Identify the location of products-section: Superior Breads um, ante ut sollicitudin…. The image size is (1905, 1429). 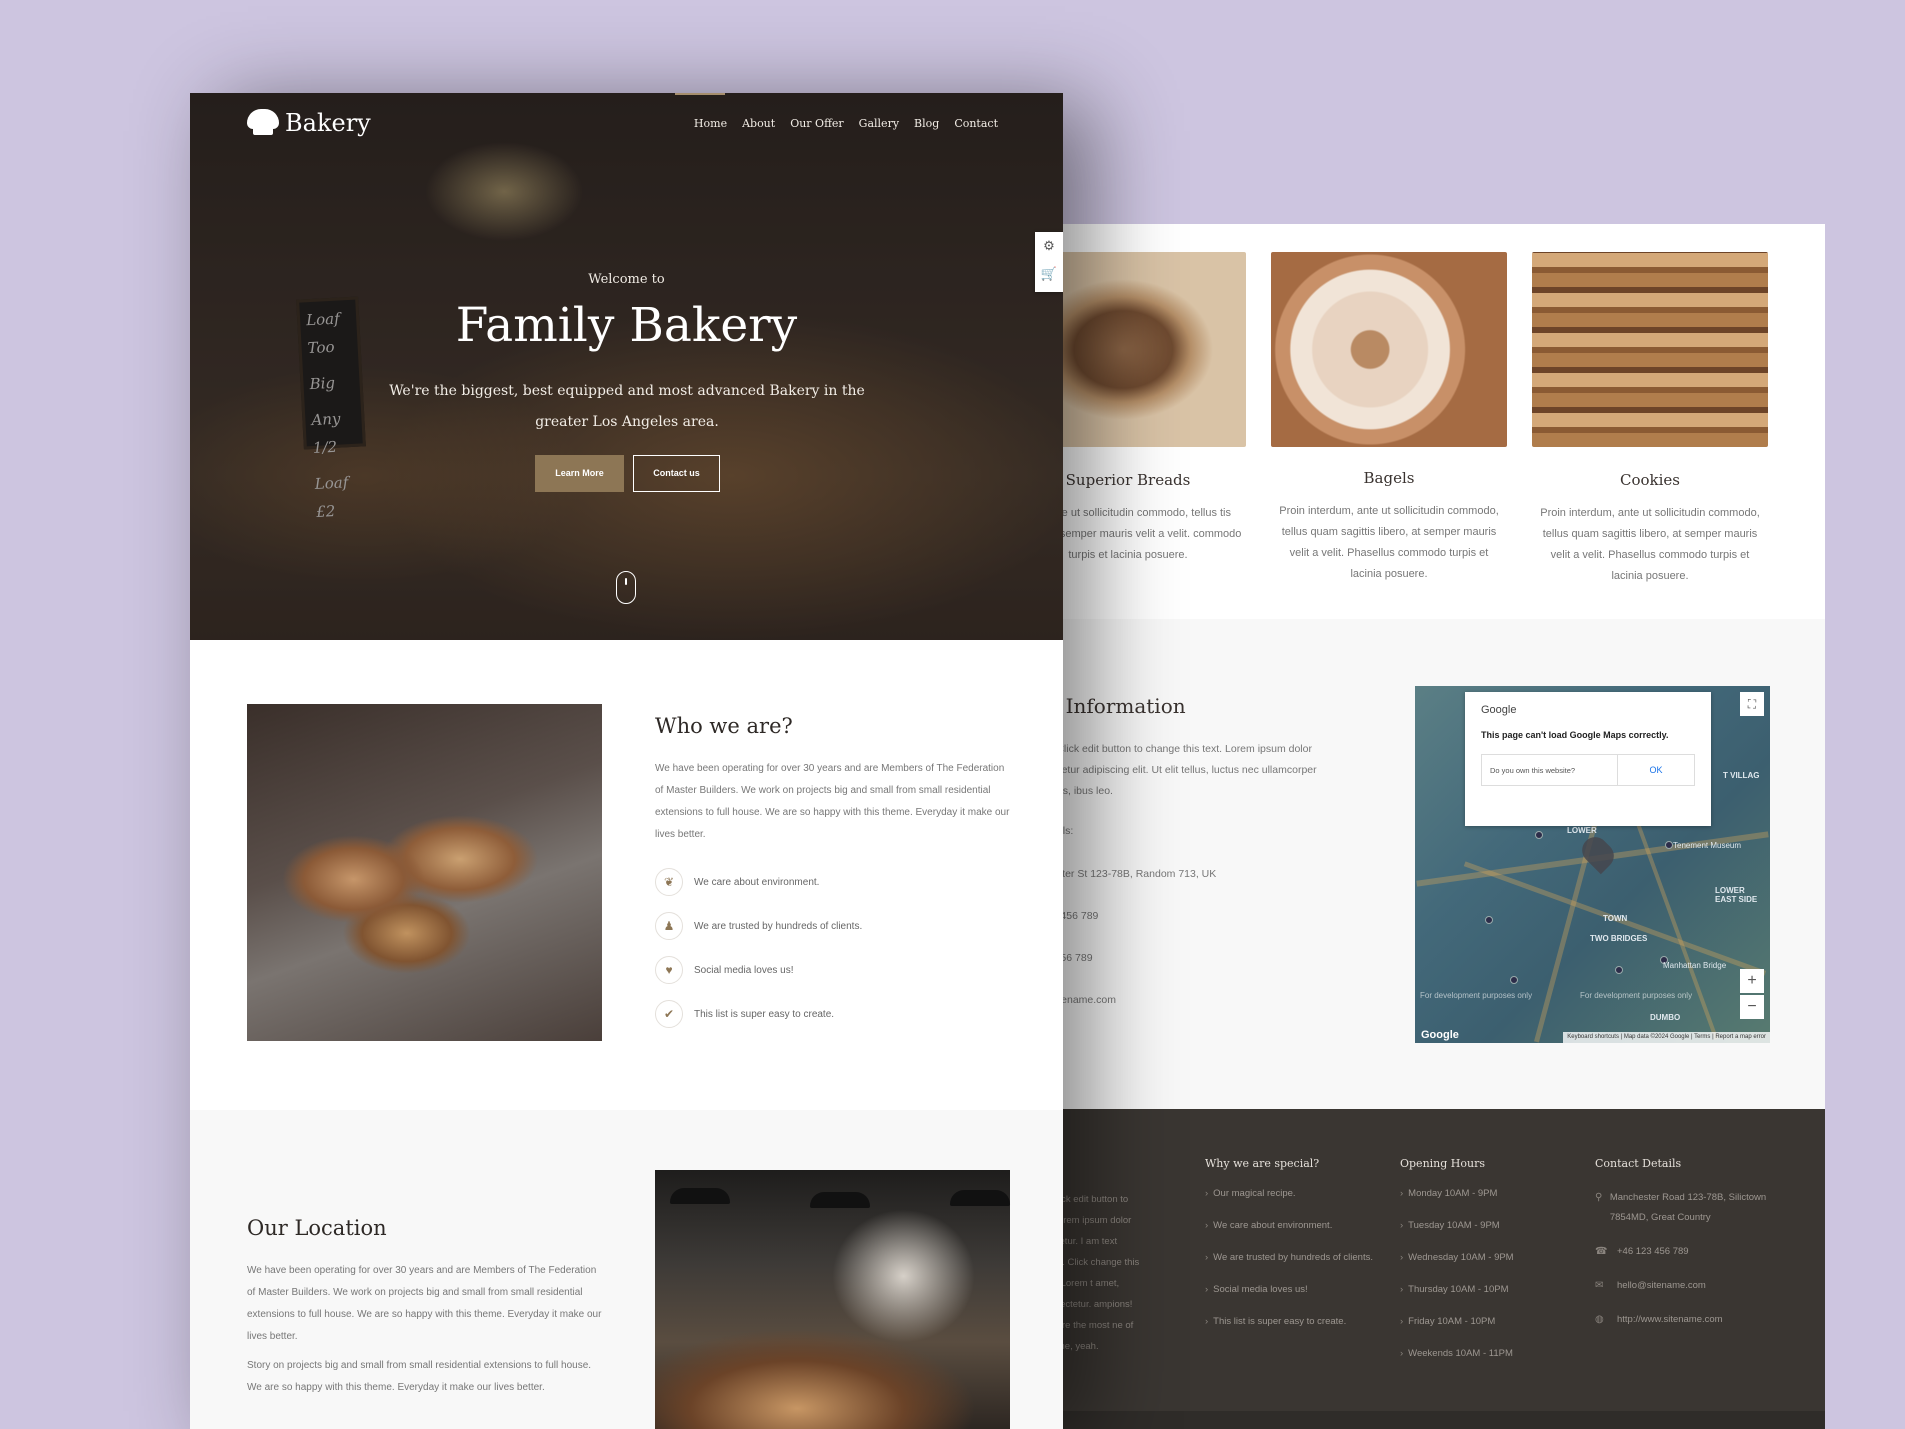
(1432, 421).